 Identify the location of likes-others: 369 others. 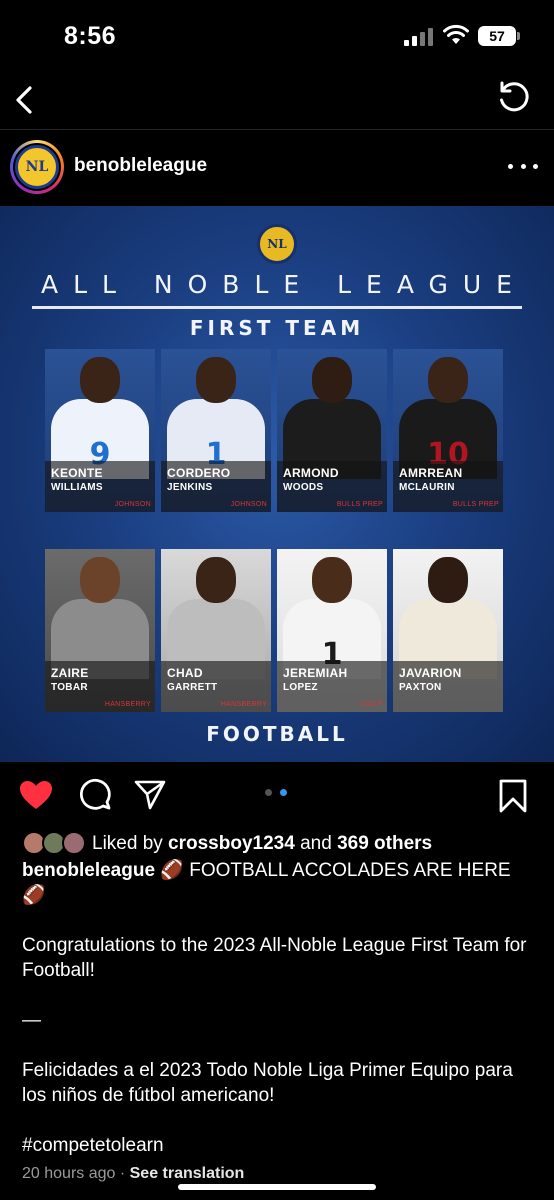
(384, 843).